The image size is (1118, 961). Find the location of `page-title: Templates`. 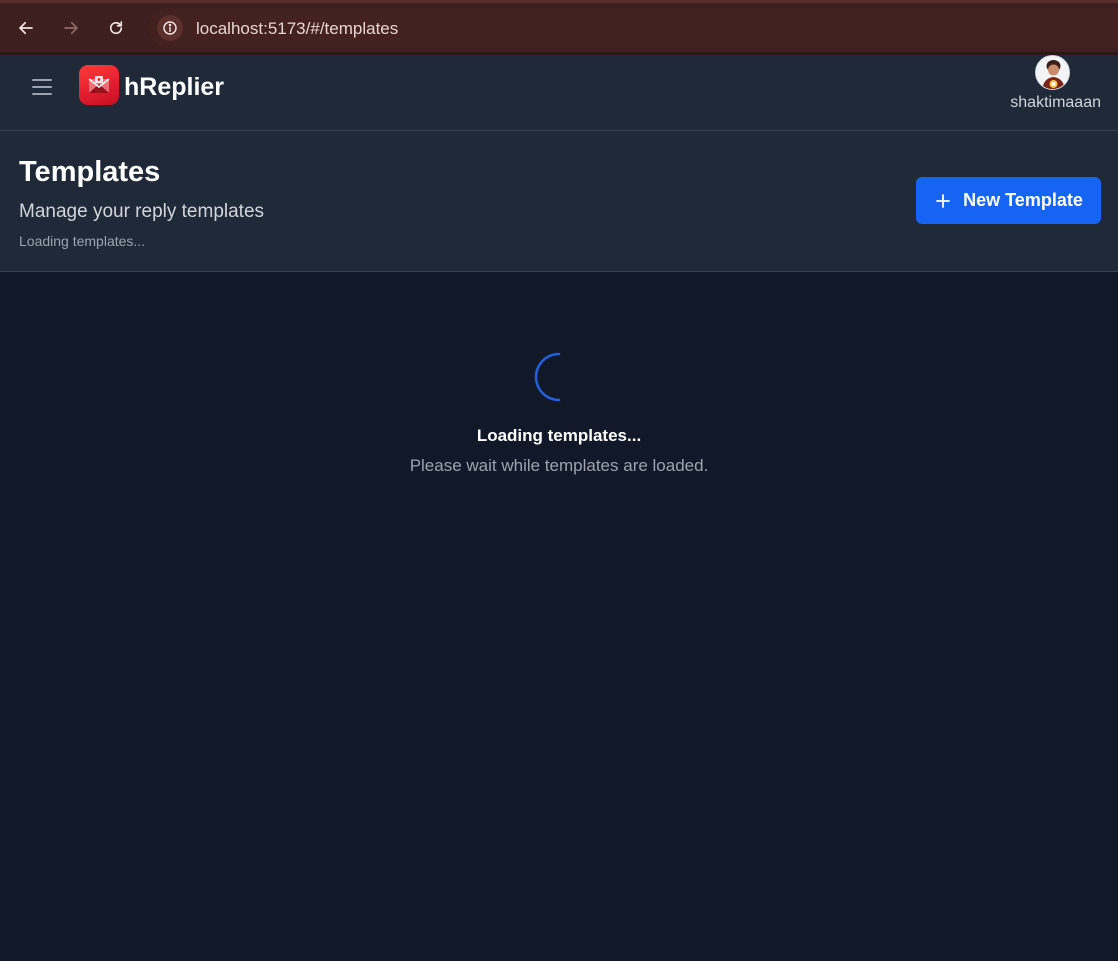

page-title: Templates is located at coordinates (90, 172).